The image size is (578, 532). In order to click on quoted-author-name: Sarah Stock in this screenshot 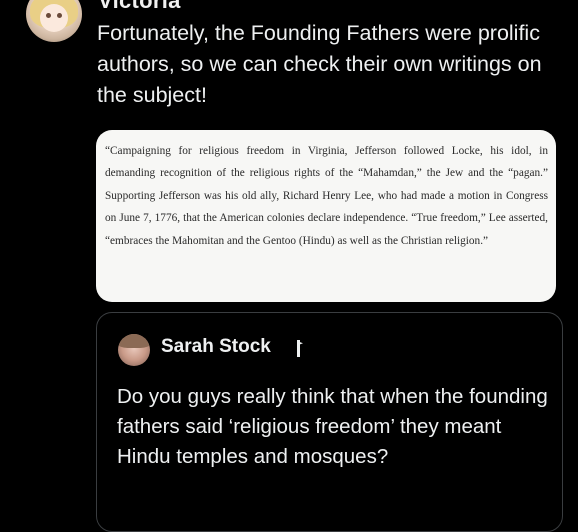, I will do `click(216, 347)`.